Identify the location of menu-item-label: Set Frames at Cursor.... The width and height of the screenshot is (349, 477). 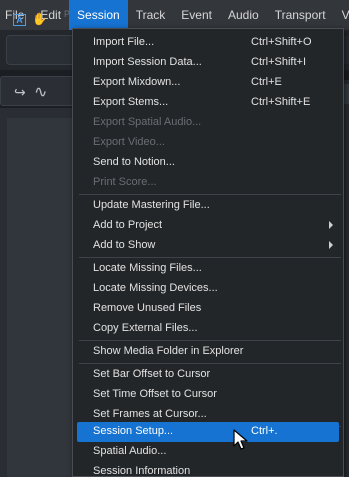
(150, 414).